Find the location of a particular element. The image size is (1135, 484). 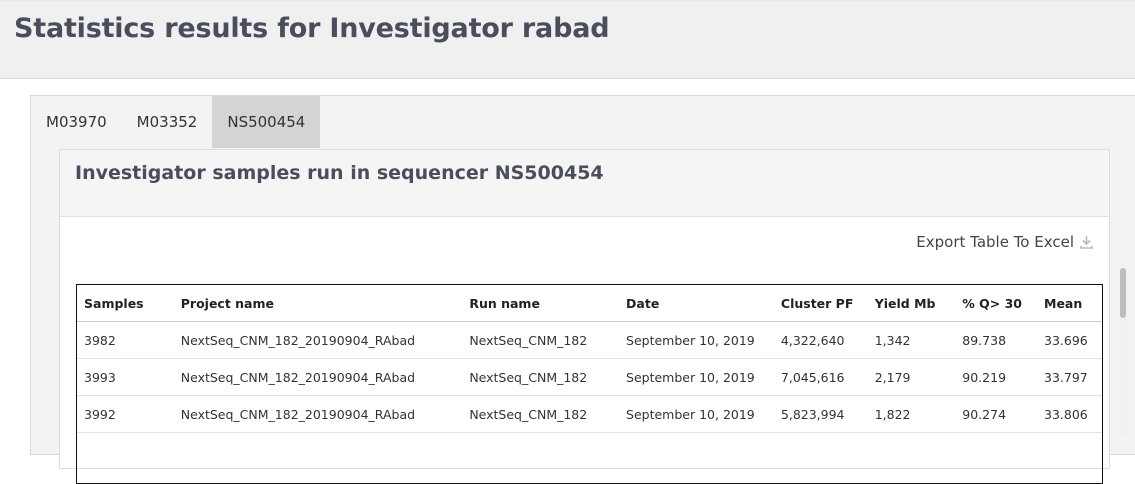

tab-bar: M03970 M03352 NS500454 is located at coordinates (176, 122).